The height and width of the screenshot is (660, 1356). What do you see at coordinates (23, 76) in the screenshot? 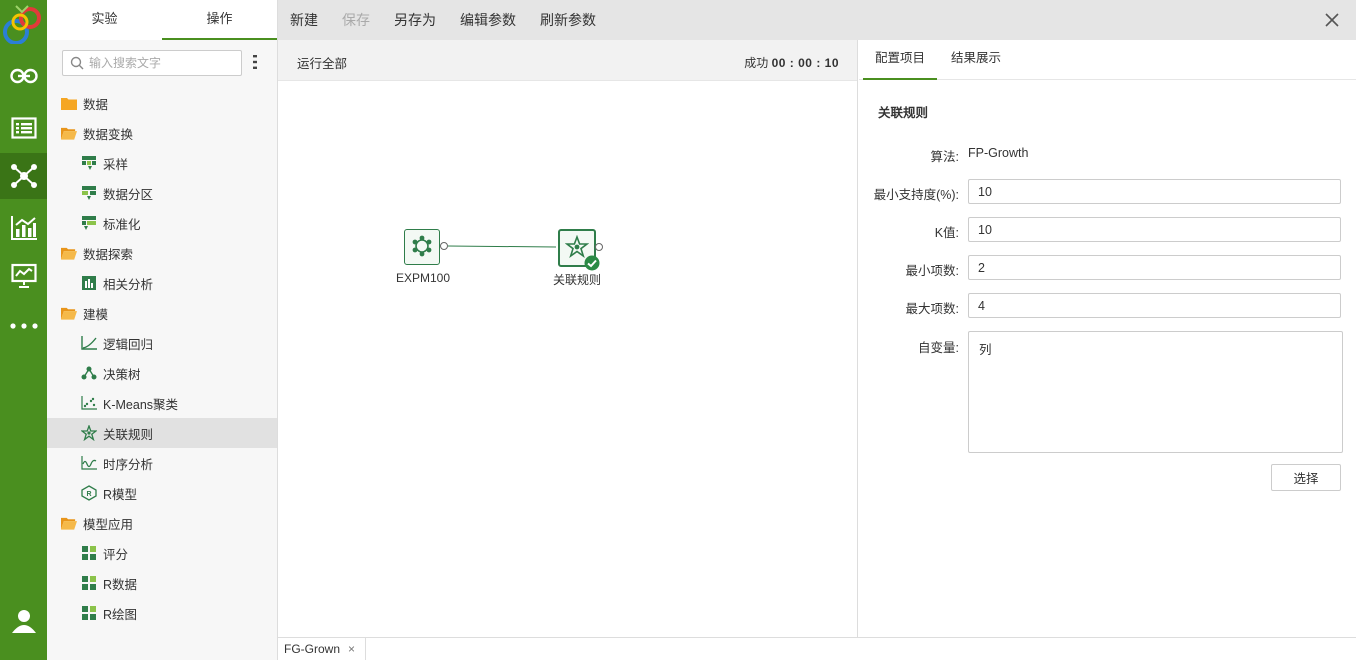
I see `link-icon` at bounding box center [23, 76].